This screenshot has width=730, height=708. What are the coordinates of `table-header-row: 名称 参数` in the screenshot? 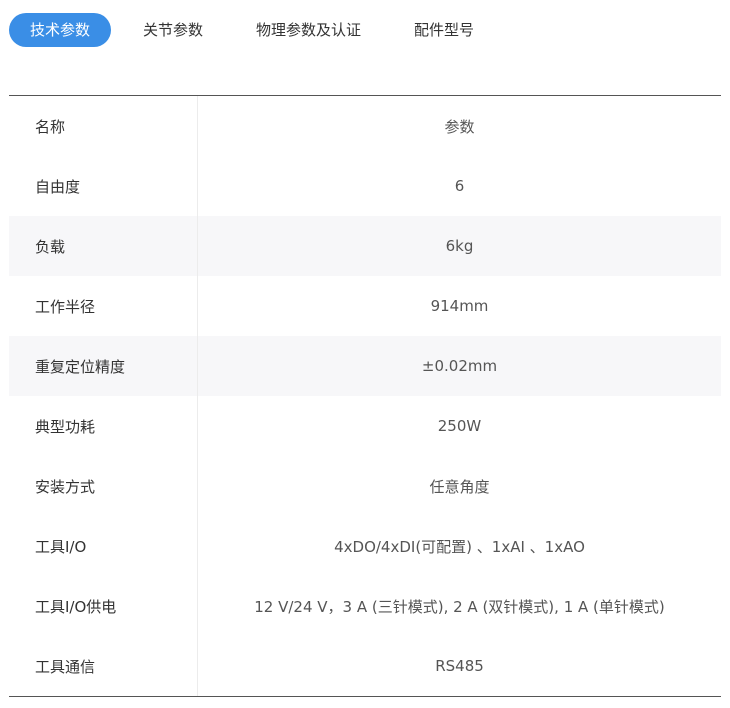 It's located at (365, 126).